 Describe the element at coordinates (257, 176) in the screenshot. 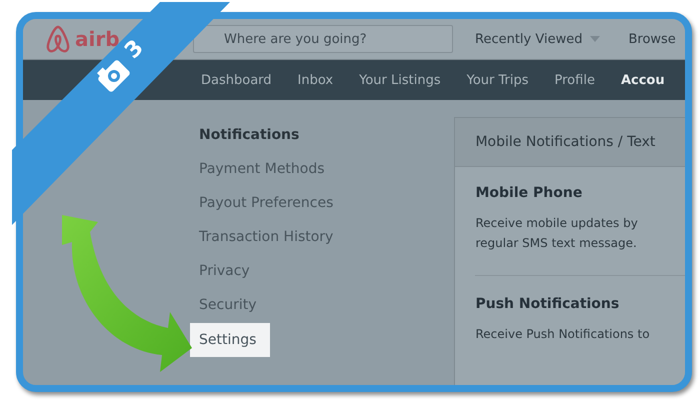

I see `sidebar-item: Payment Methods` at that location.